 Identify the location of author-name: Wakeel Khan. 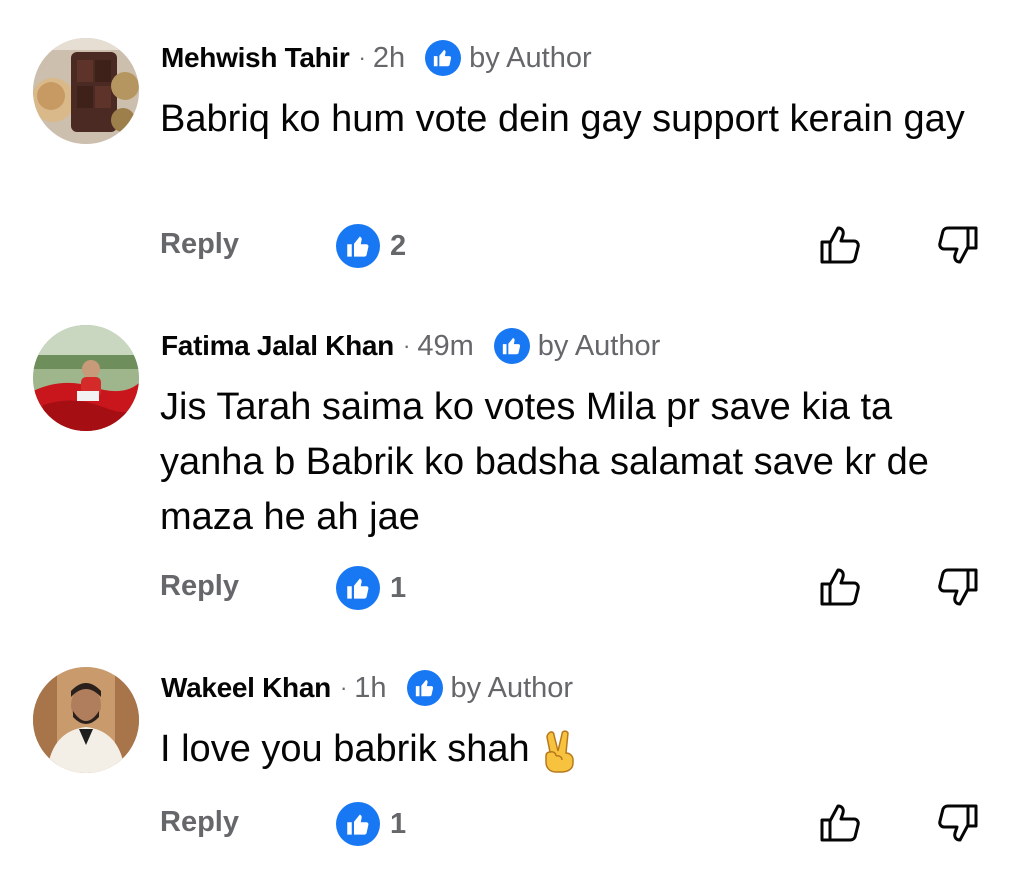
(246, 688).